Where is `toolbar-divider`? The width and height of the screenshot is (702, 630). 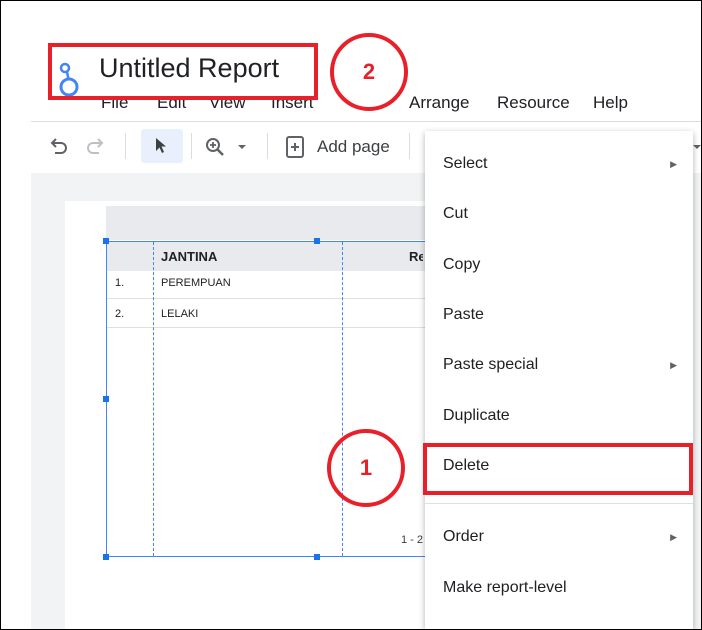 toolbar-divider is located at coordinates (366, 121).